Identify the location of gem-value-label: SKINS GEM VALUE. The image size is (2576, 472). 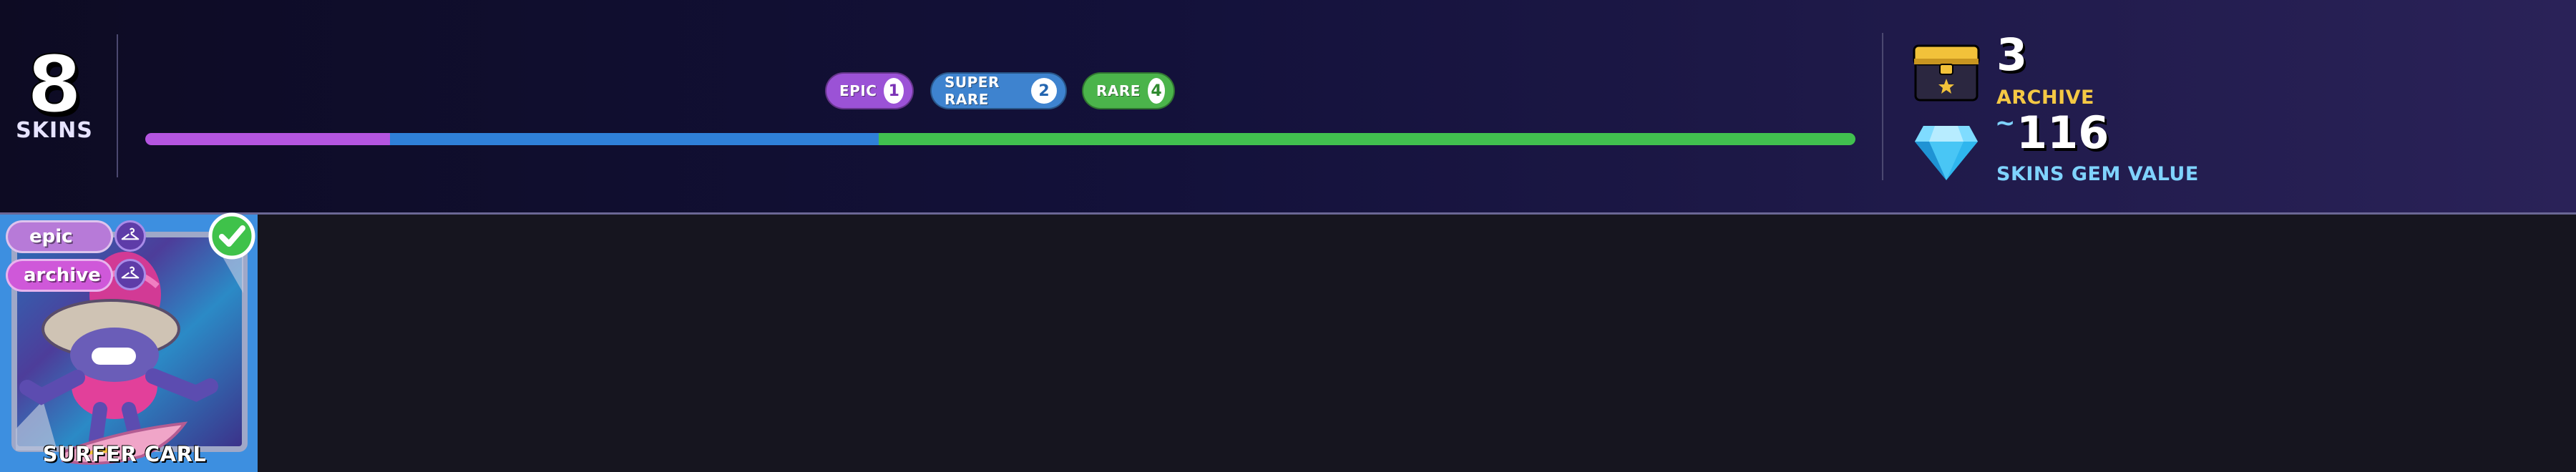
(2097, 174).